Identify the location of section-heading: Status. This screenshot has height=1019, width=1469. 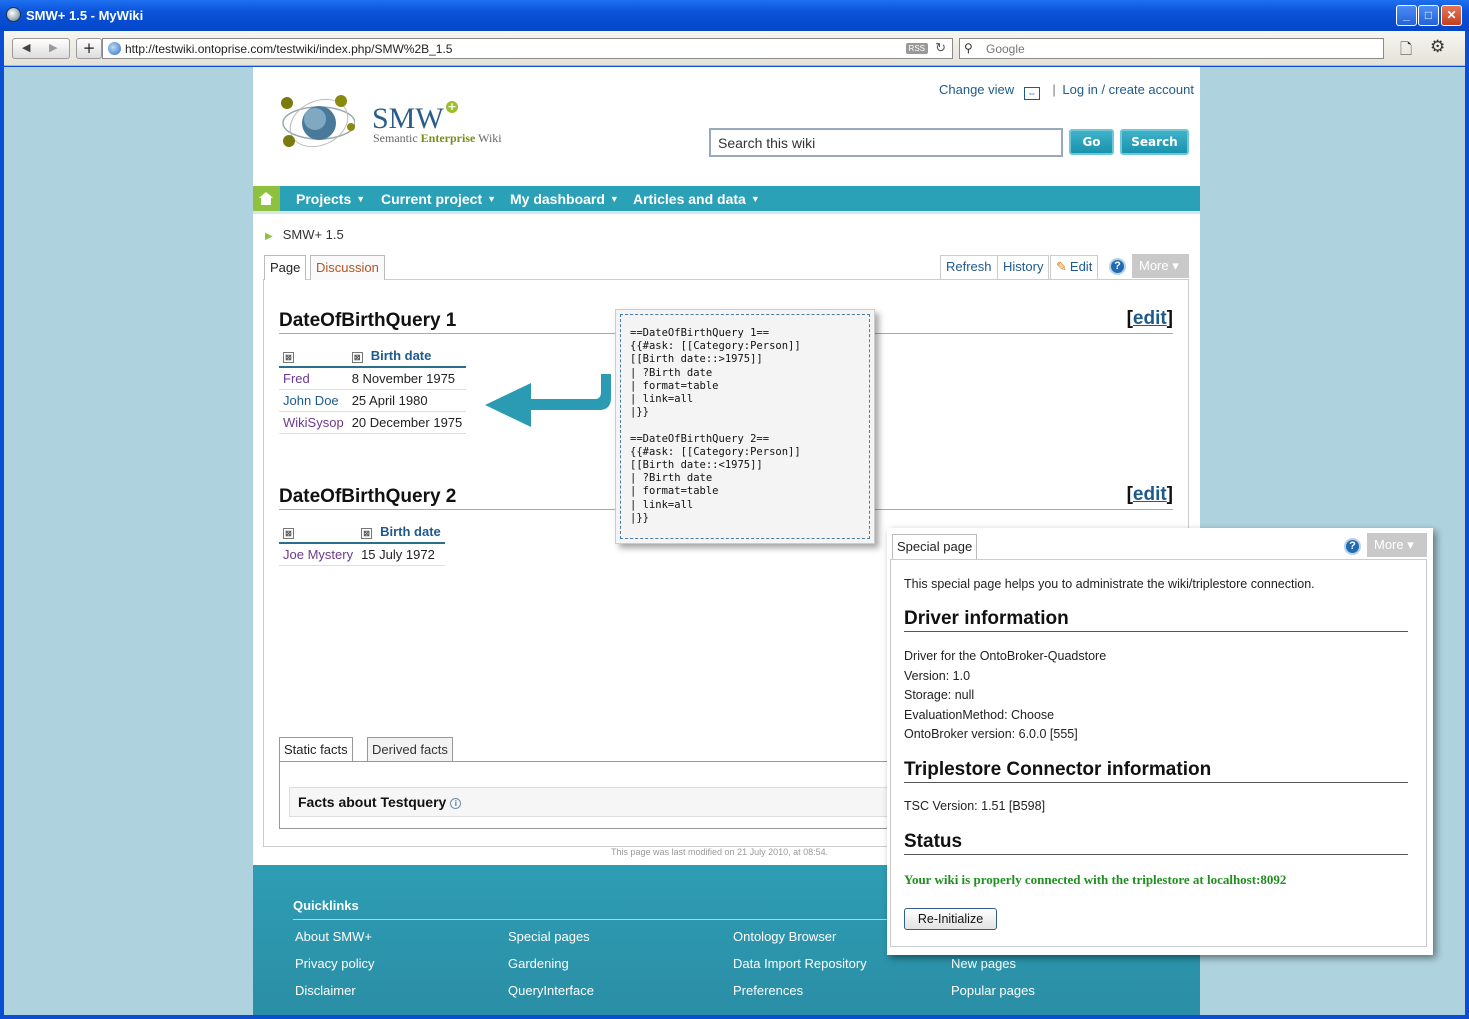
(1156, 843).